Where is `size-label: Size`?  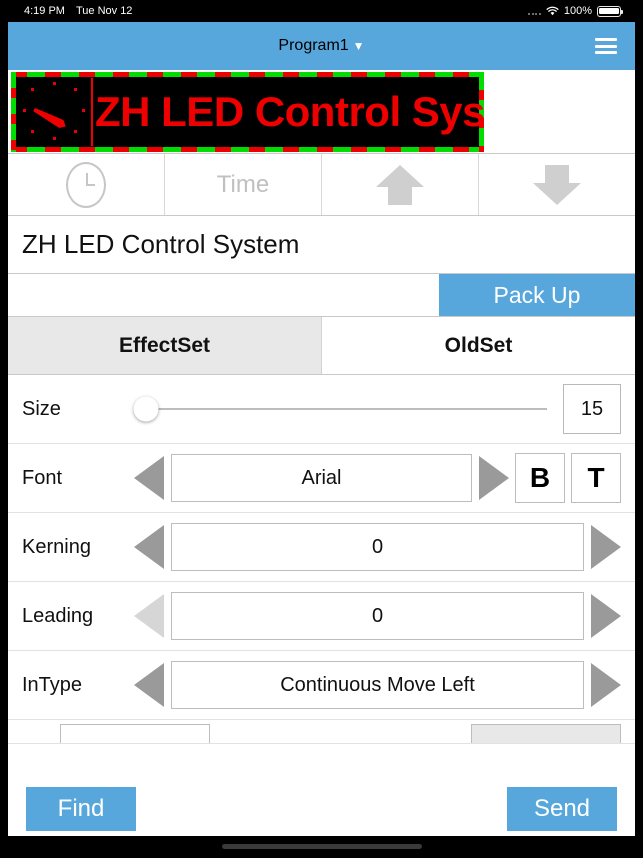
size-label: Size is located at coordinates (41, 408).